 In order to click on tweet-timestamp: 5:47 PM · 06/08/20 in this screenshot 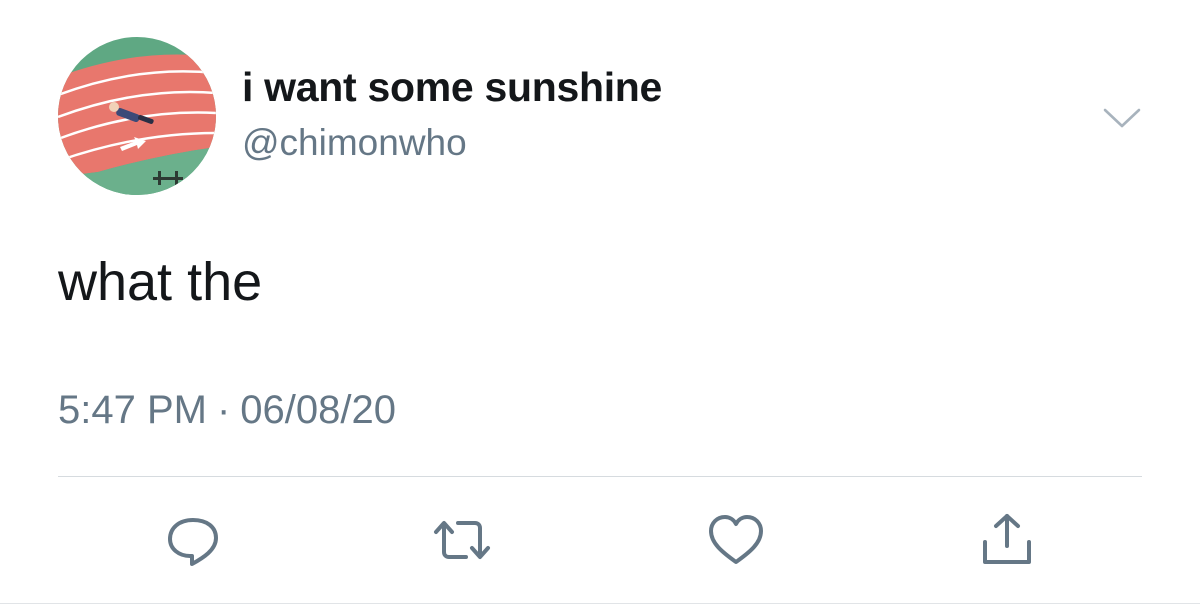, I will do `click(227, 410)`.